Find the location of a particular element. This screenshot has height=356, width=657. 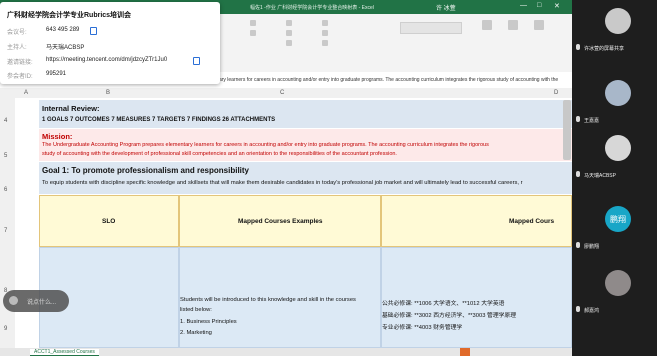

mapped2-text-line3: 专业必修课: **4003 财务管理学 is located at coordinates (422, 328).